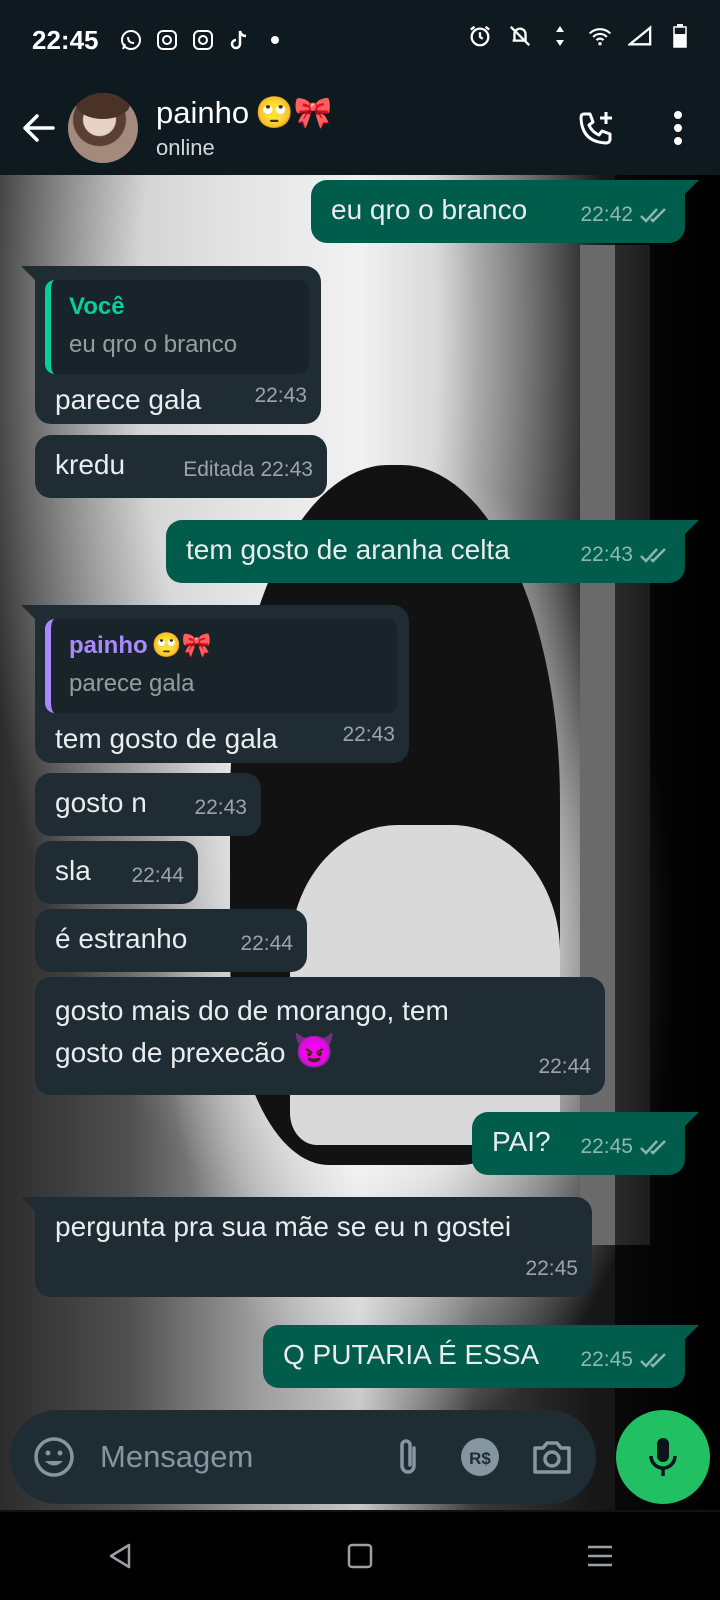  I want to click on back-arrow-icon, so click(39, 127).